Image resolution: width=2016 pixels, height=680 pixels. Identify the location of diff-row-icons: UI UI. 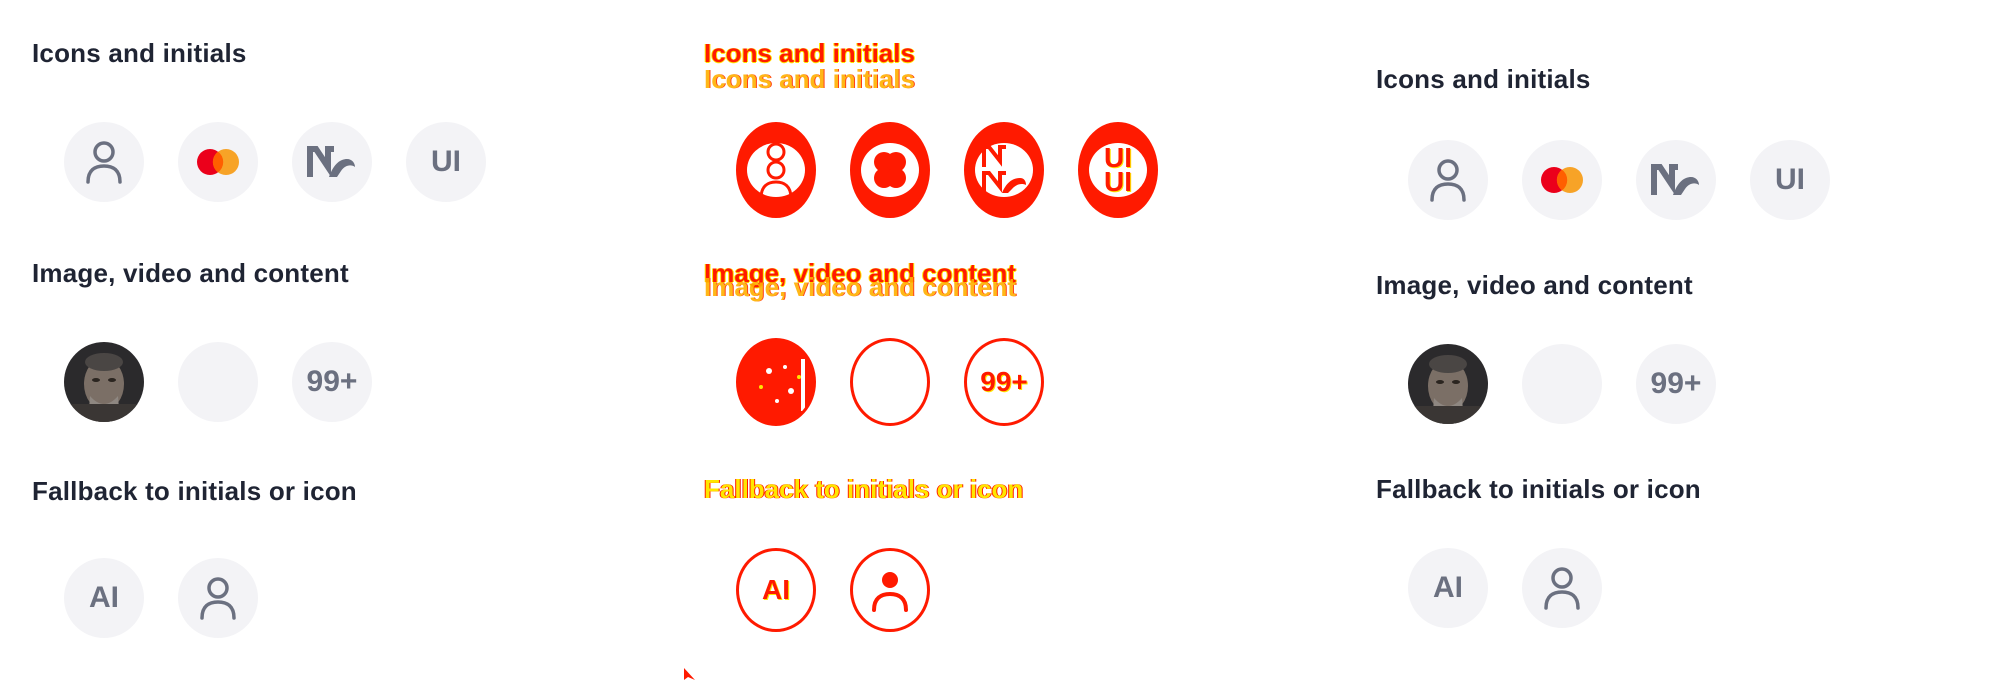
(947, 170).